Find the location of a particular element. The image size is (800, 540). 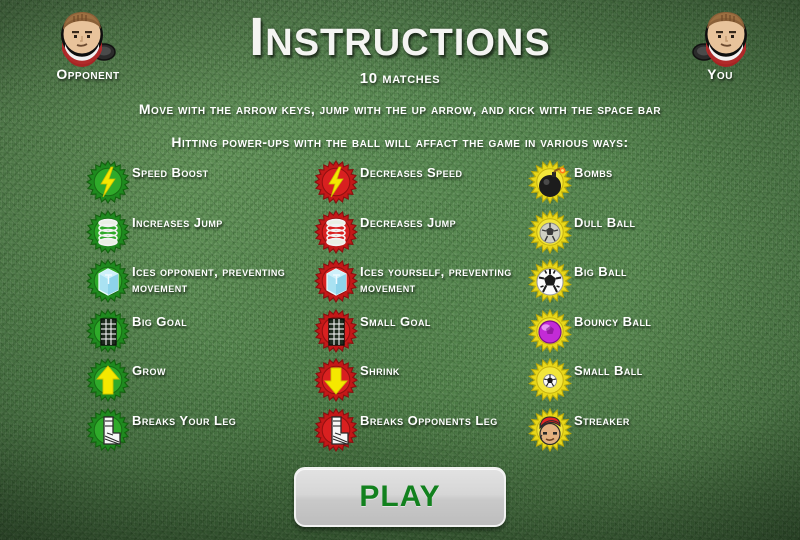

powerup-row: Streaker is located at coordinates (645, 432).